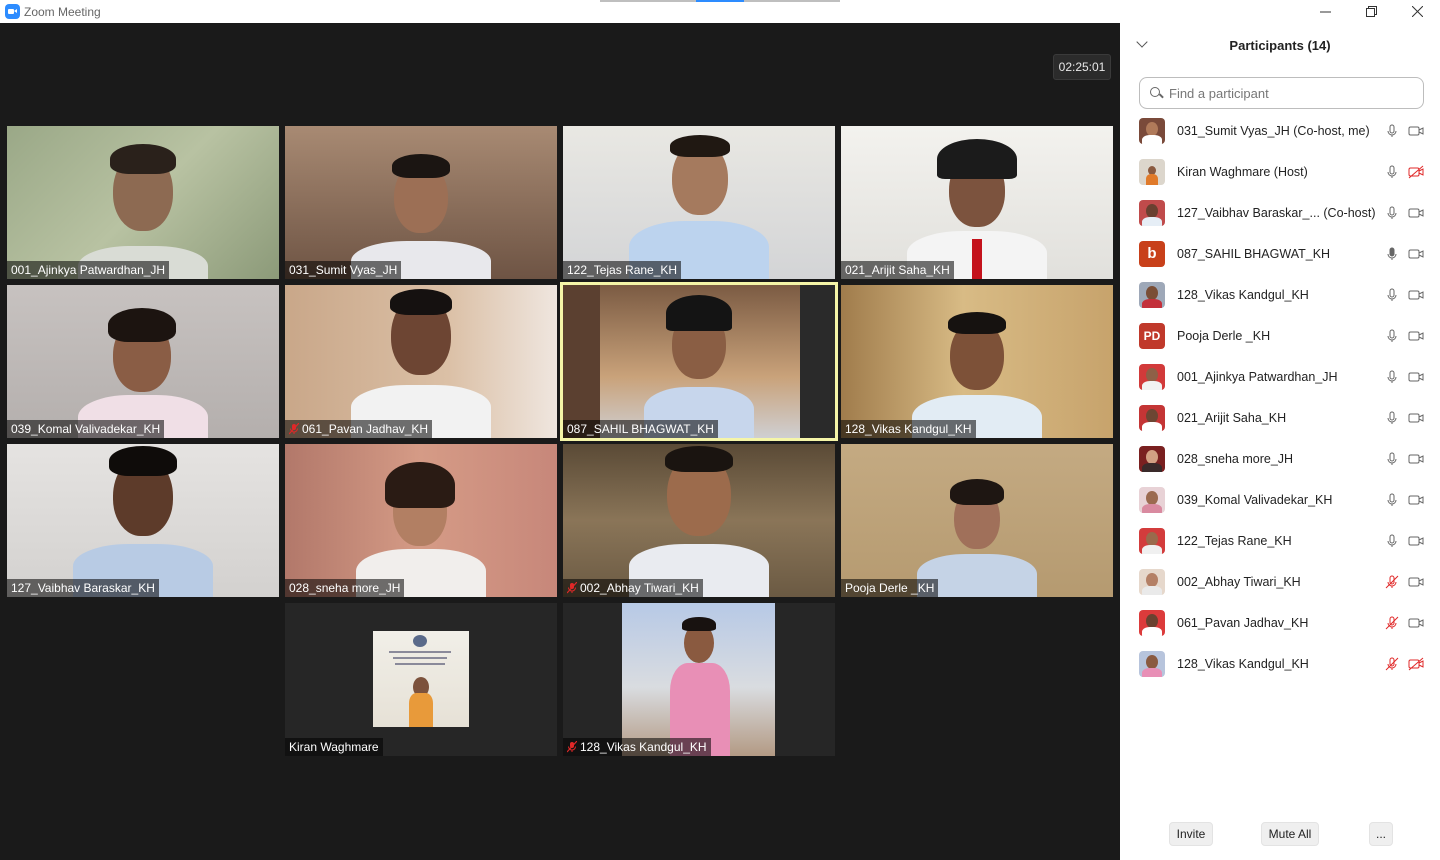  Describe the element at coordinates (421, 520) in the screenshot. I see `video-tile: 028_sneha more_JH` at that location.